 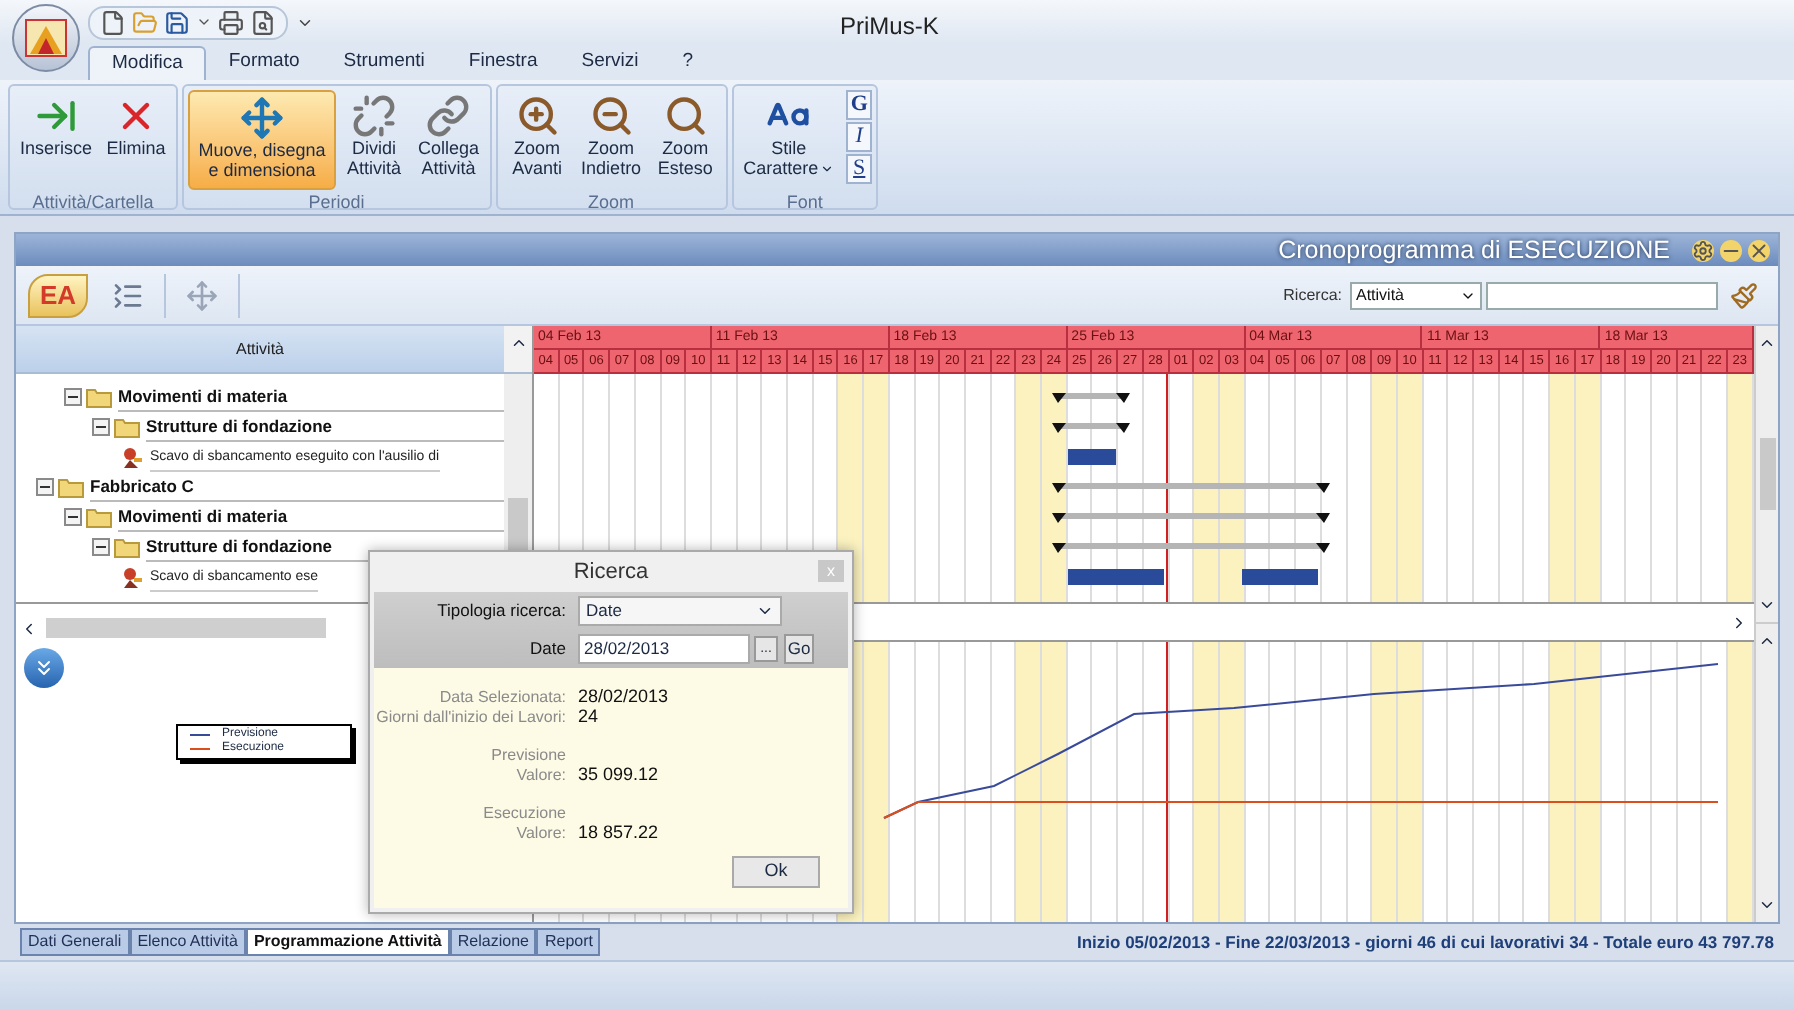 I want to click on folder-label: Strutture di fondazione, so click(x=325, y=427).